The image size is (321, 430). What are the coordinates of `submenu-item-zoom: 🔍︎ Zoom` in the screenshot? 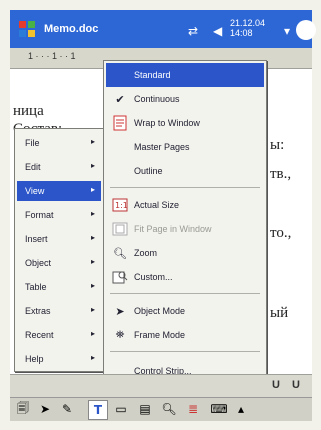 It's located at (185, 253).